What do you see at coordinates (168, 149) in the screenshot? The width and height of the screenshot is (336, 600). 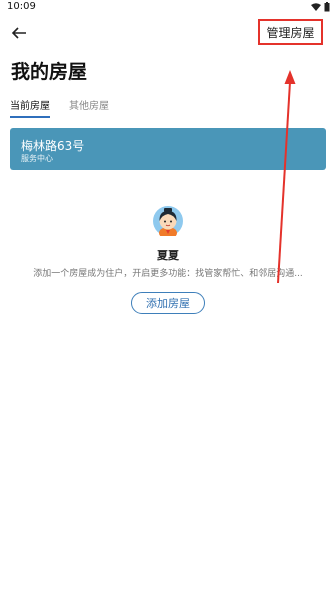 I see `house-card: 梅林路63号 服务中心` at bounding box center [168, 149].